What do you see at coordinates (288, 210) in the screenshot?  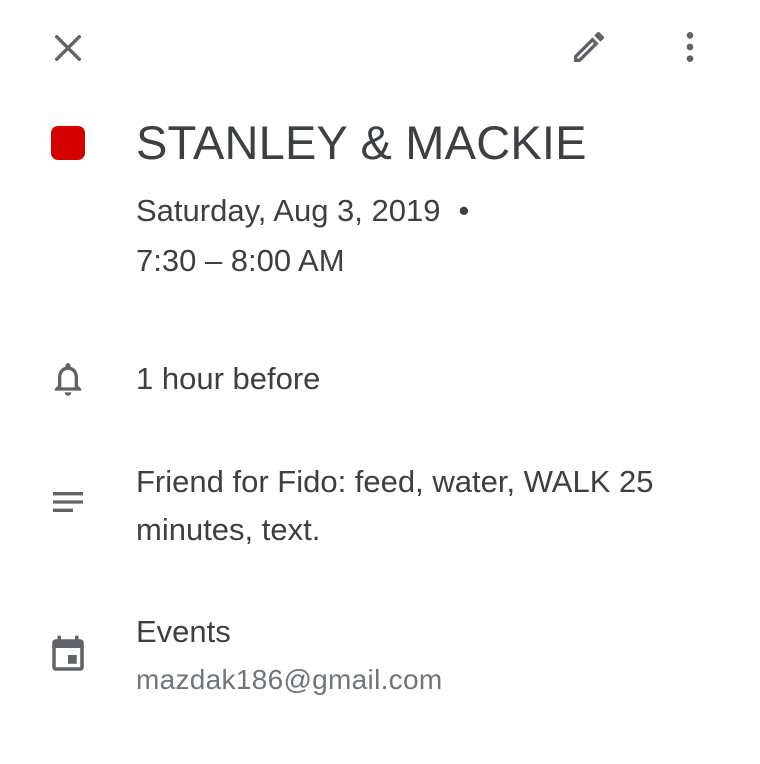 I see `event-date: Saturday, Aug 3, 2019` at bounding box center [288, 210].